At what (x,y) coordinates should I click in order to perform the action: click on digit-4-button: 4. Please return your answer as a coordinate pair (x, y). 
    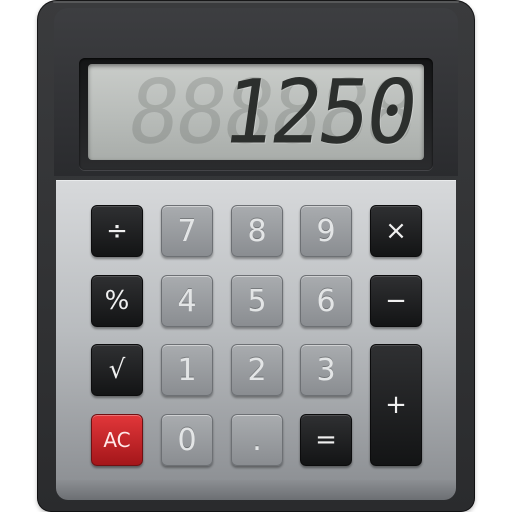
    Looking at the image, I should click on (187, 301).